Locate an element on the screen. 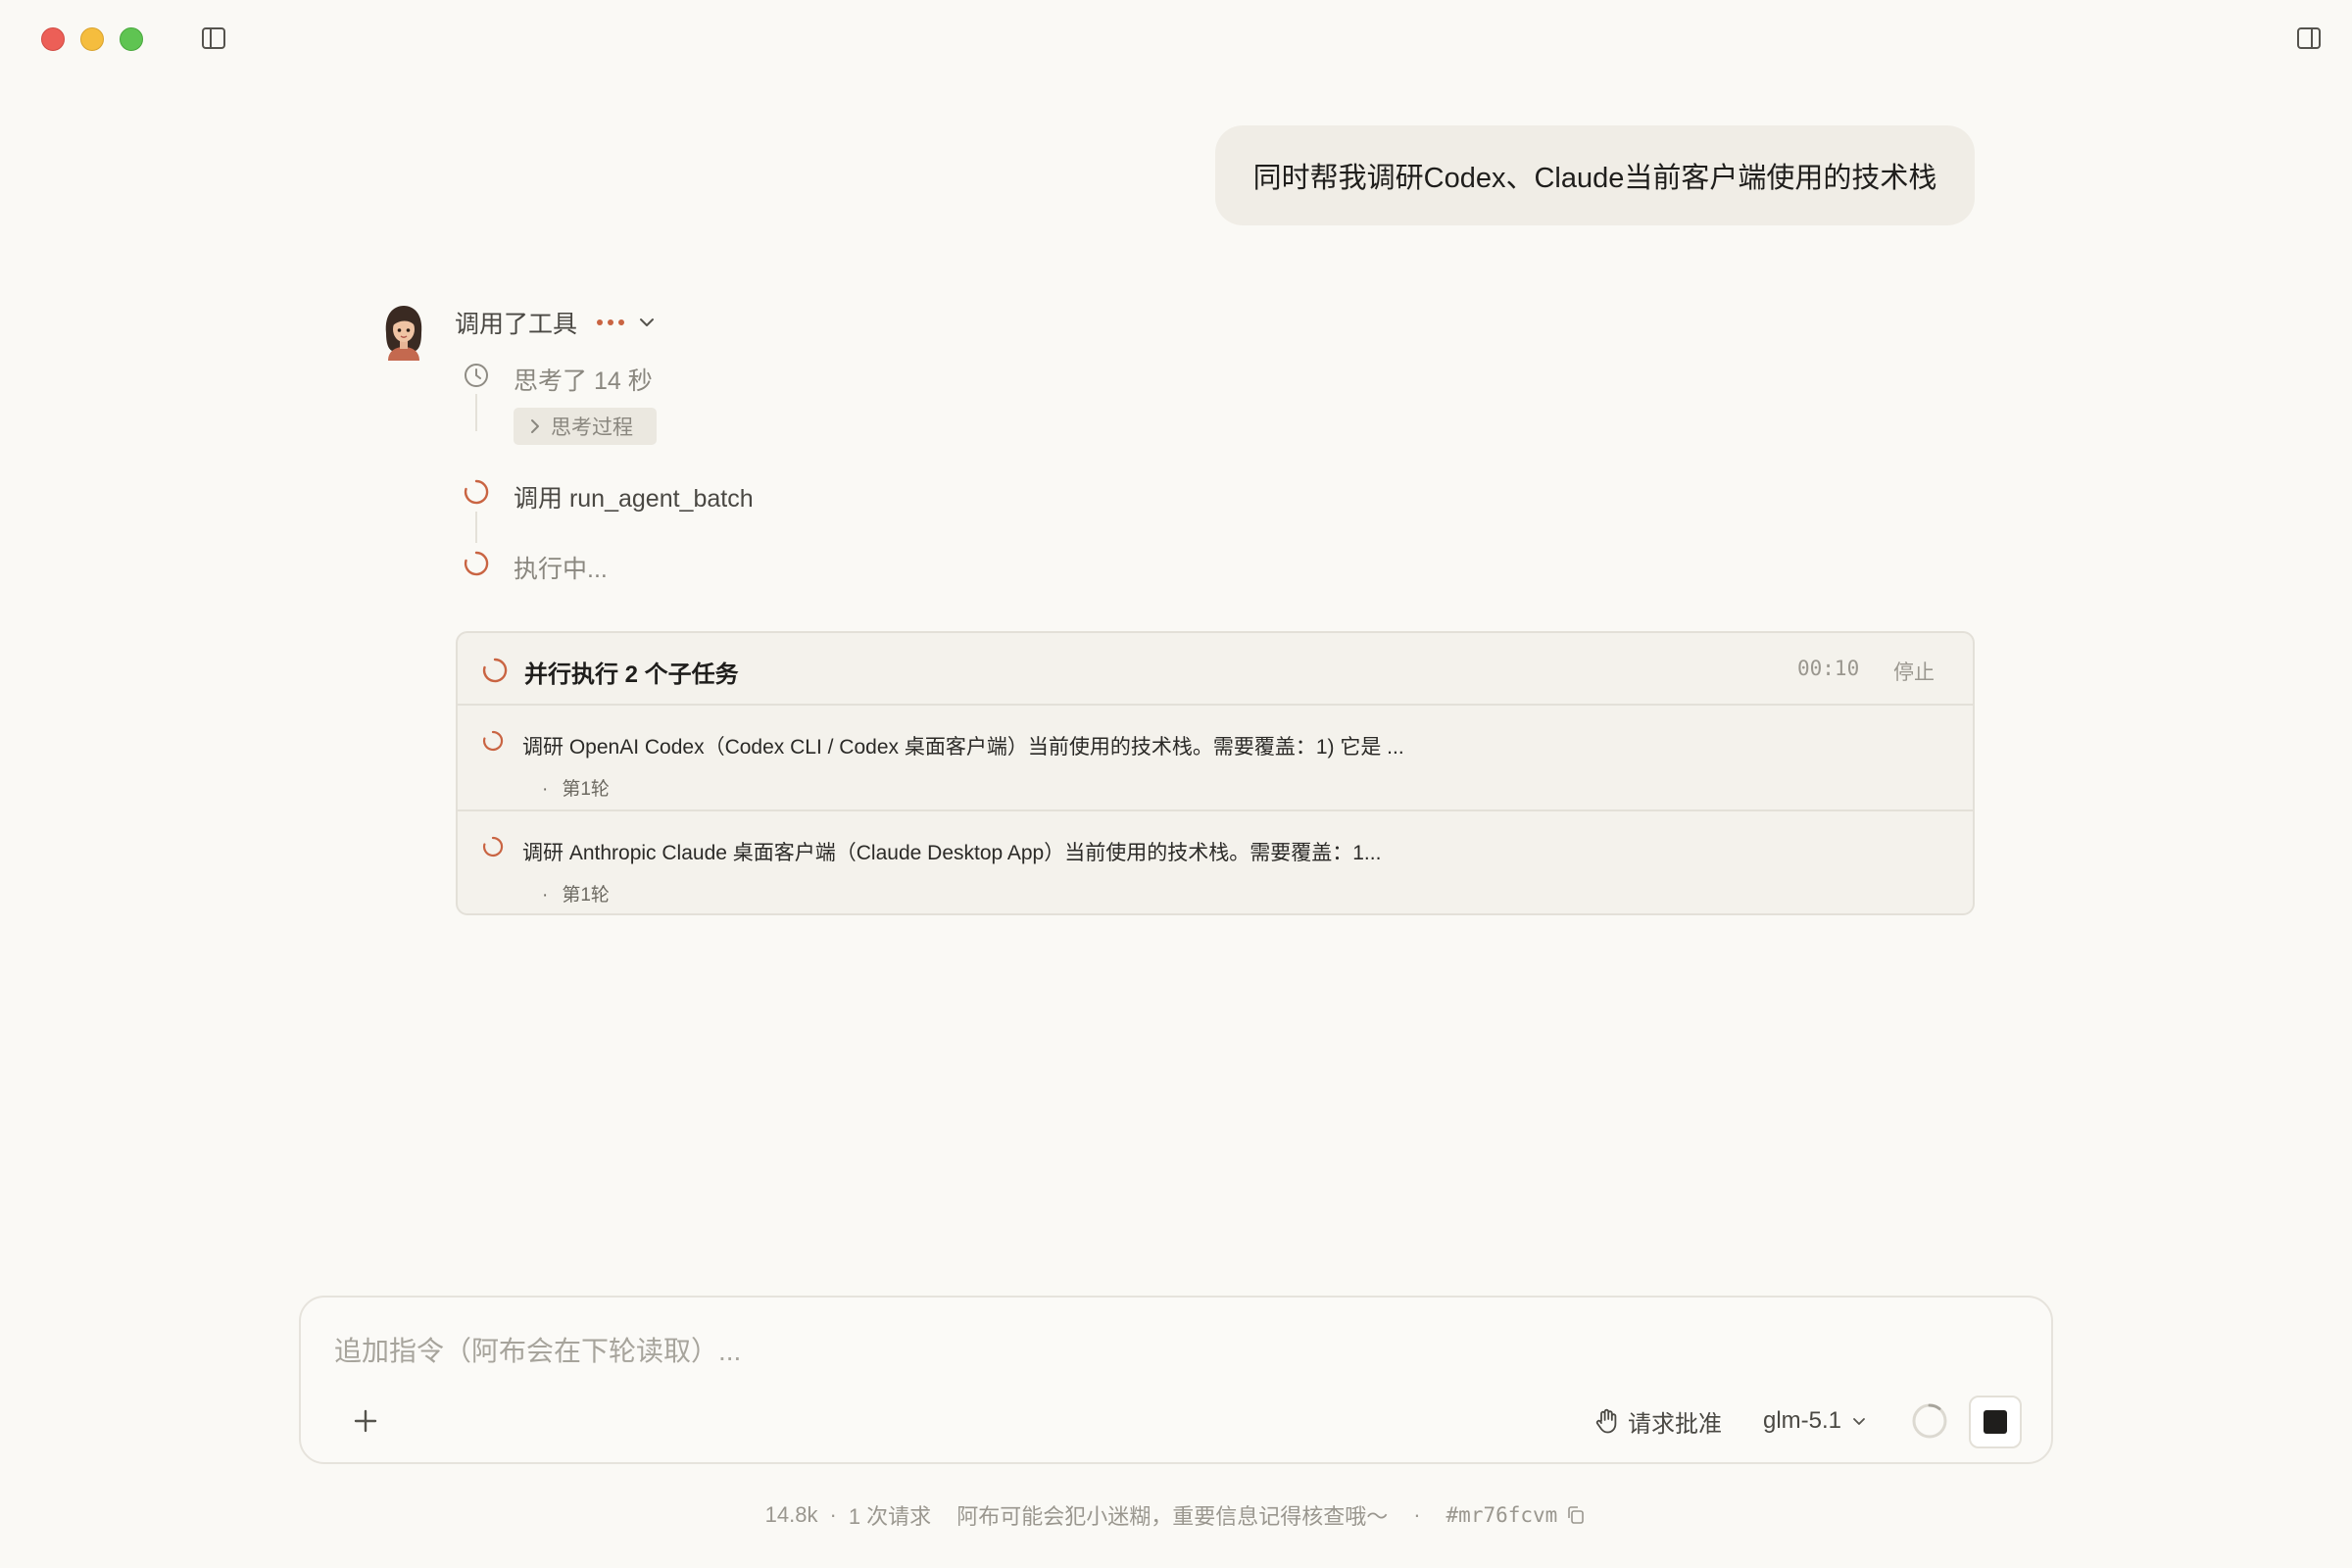 This screenshot has height=1568, width=2352. right-panel-toggle-icon is located at coordinates (2309, 38).